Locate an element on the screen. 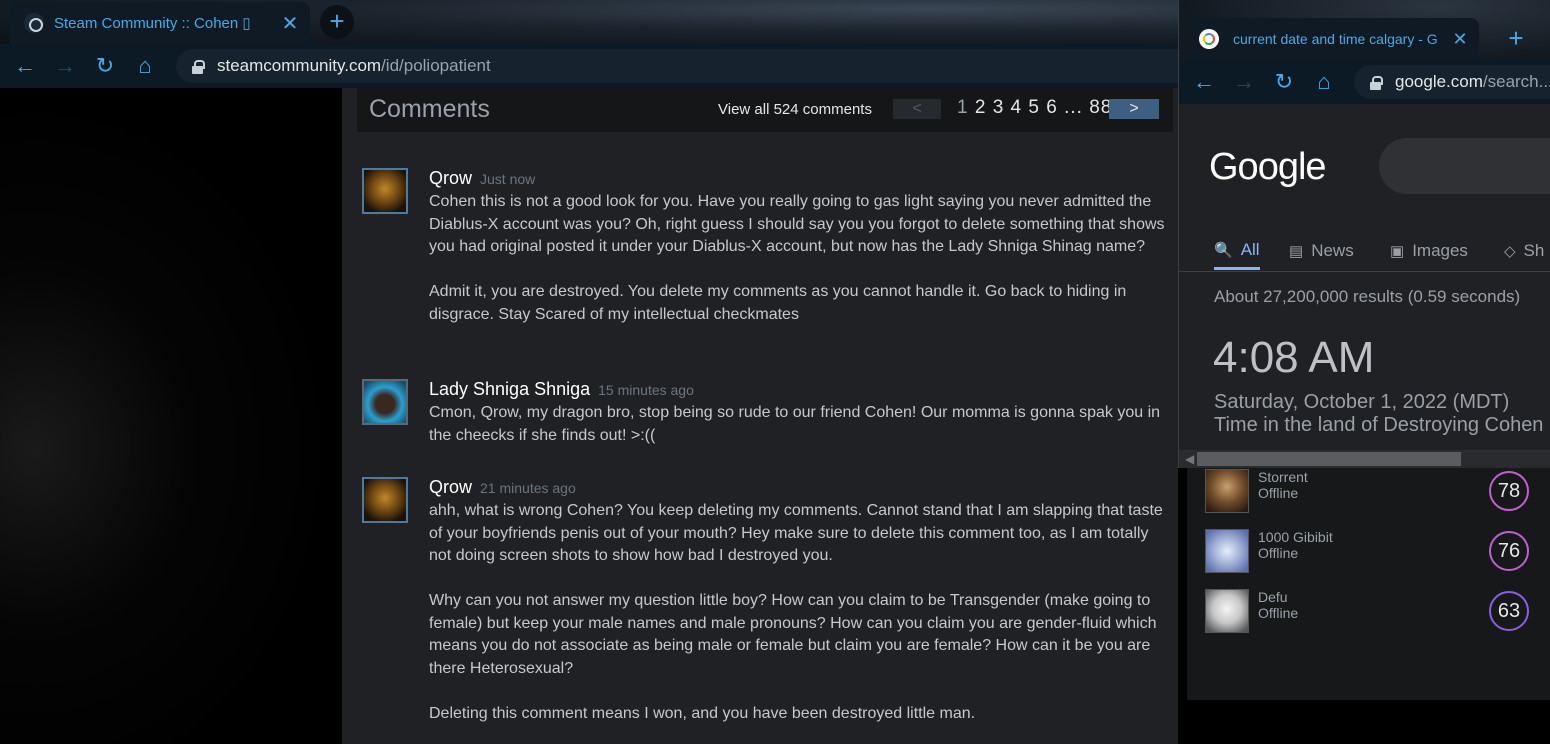 This screenshot has width=1550, height=744. scrollbar-thumb is located at coordinates (1329, 459).